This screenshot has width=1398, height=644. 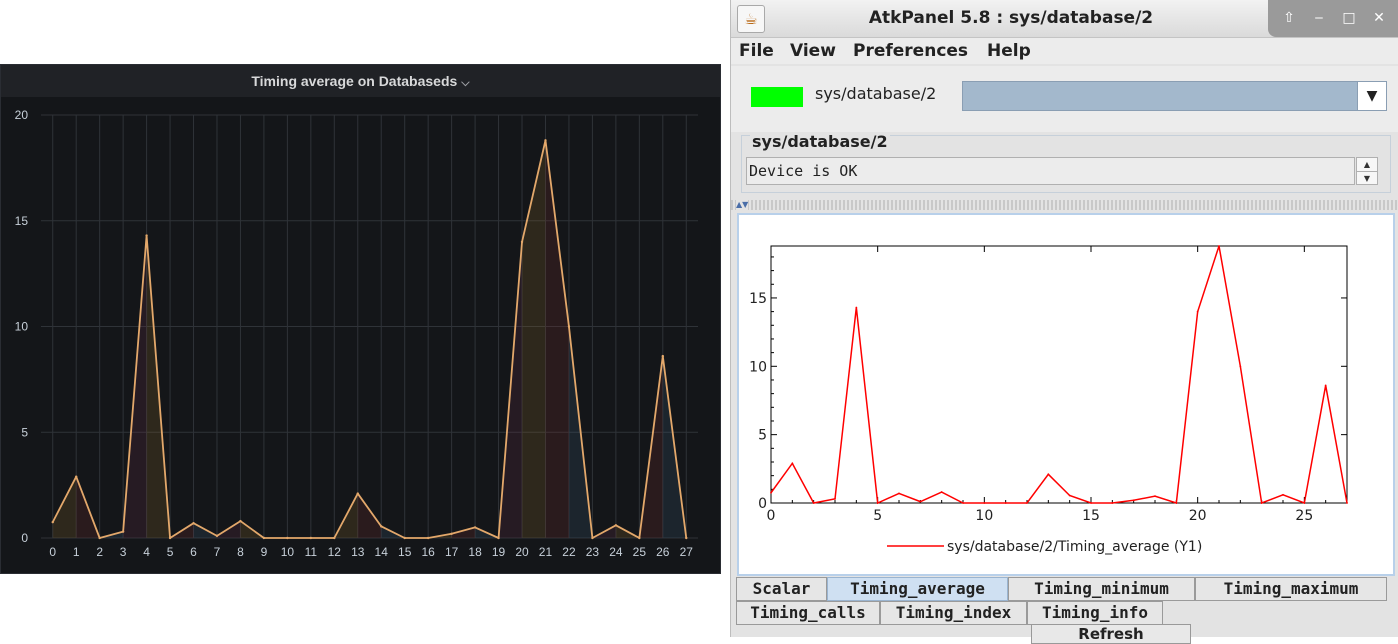 I want to click on maximize-icon: □, so click(x=1349, y=18).